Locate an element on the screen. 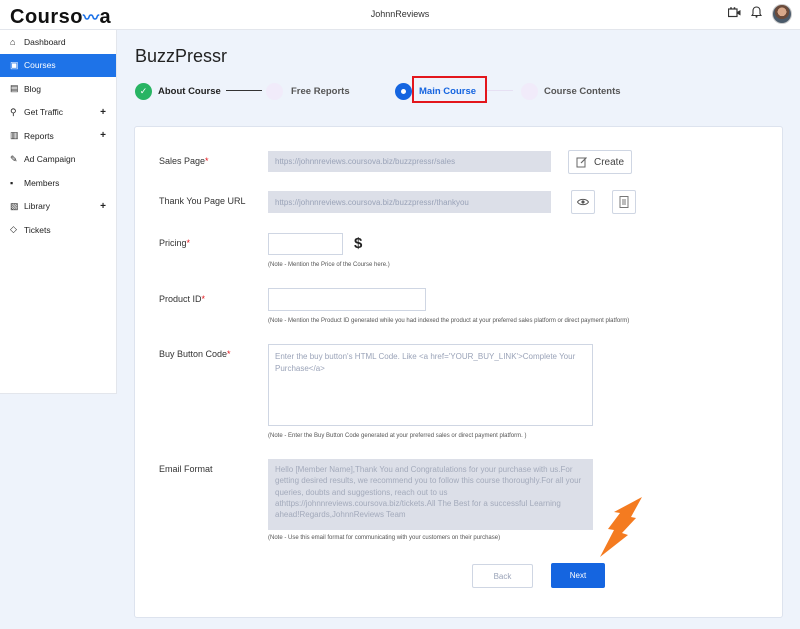 The height and width of the screenshot is (629, 800). document-icon is located at coordinates (624, 202).